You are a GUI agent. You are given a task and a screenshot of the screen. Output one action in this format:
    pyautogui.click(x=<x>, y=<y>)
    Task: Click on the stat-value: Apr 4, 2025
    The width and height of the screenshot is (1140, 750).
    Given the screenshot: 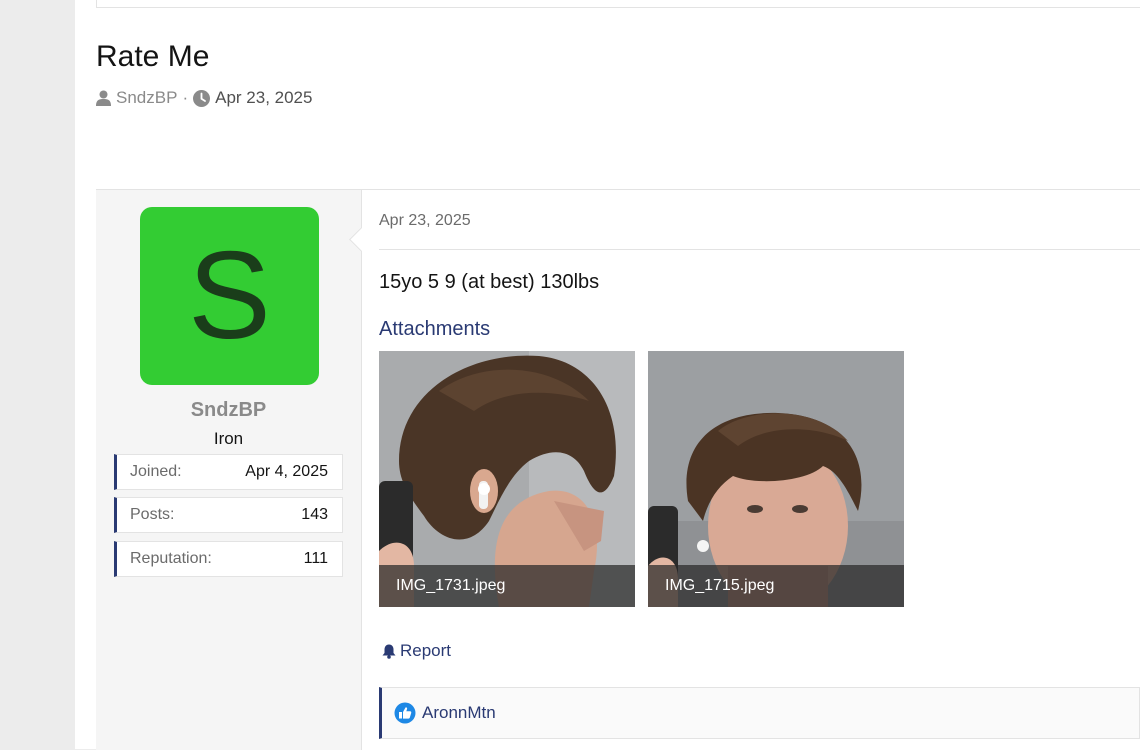 What is the action you would take?
    pyautogui.click(x=286, y=471)
    